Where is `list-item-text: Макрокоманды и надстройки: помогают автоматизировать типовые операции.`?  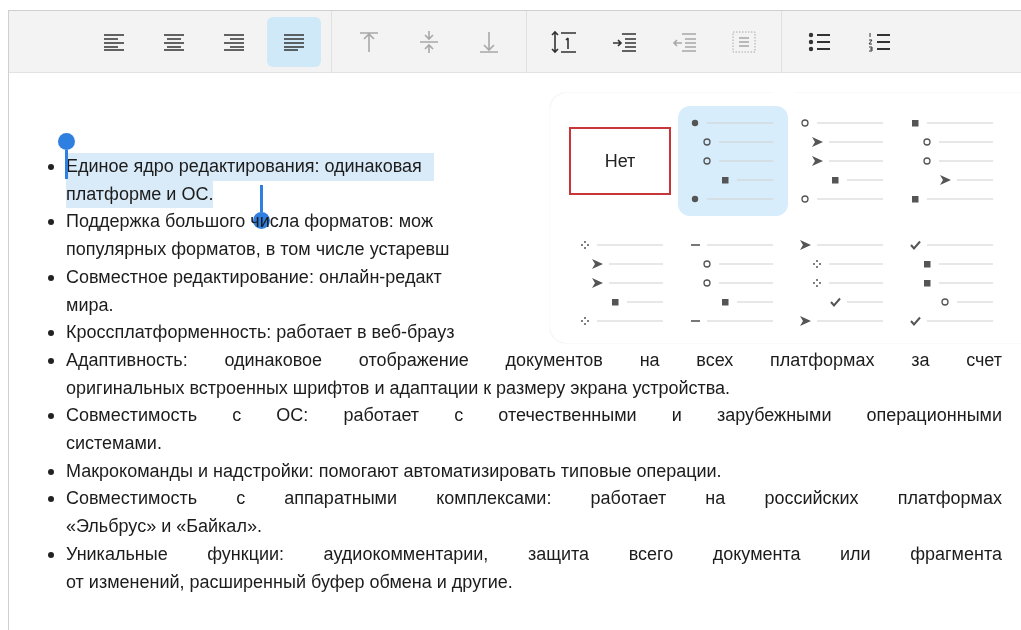 list-item-text: Макрокоманды и надстройки: помогают автоматизировать типовые операции. is located at coordinates (394, 471).